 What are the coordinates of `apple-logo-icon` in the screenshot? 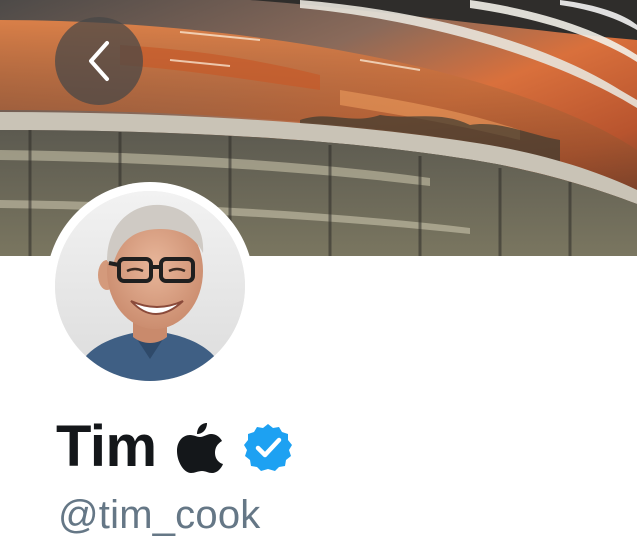 It's located at (199, 448).